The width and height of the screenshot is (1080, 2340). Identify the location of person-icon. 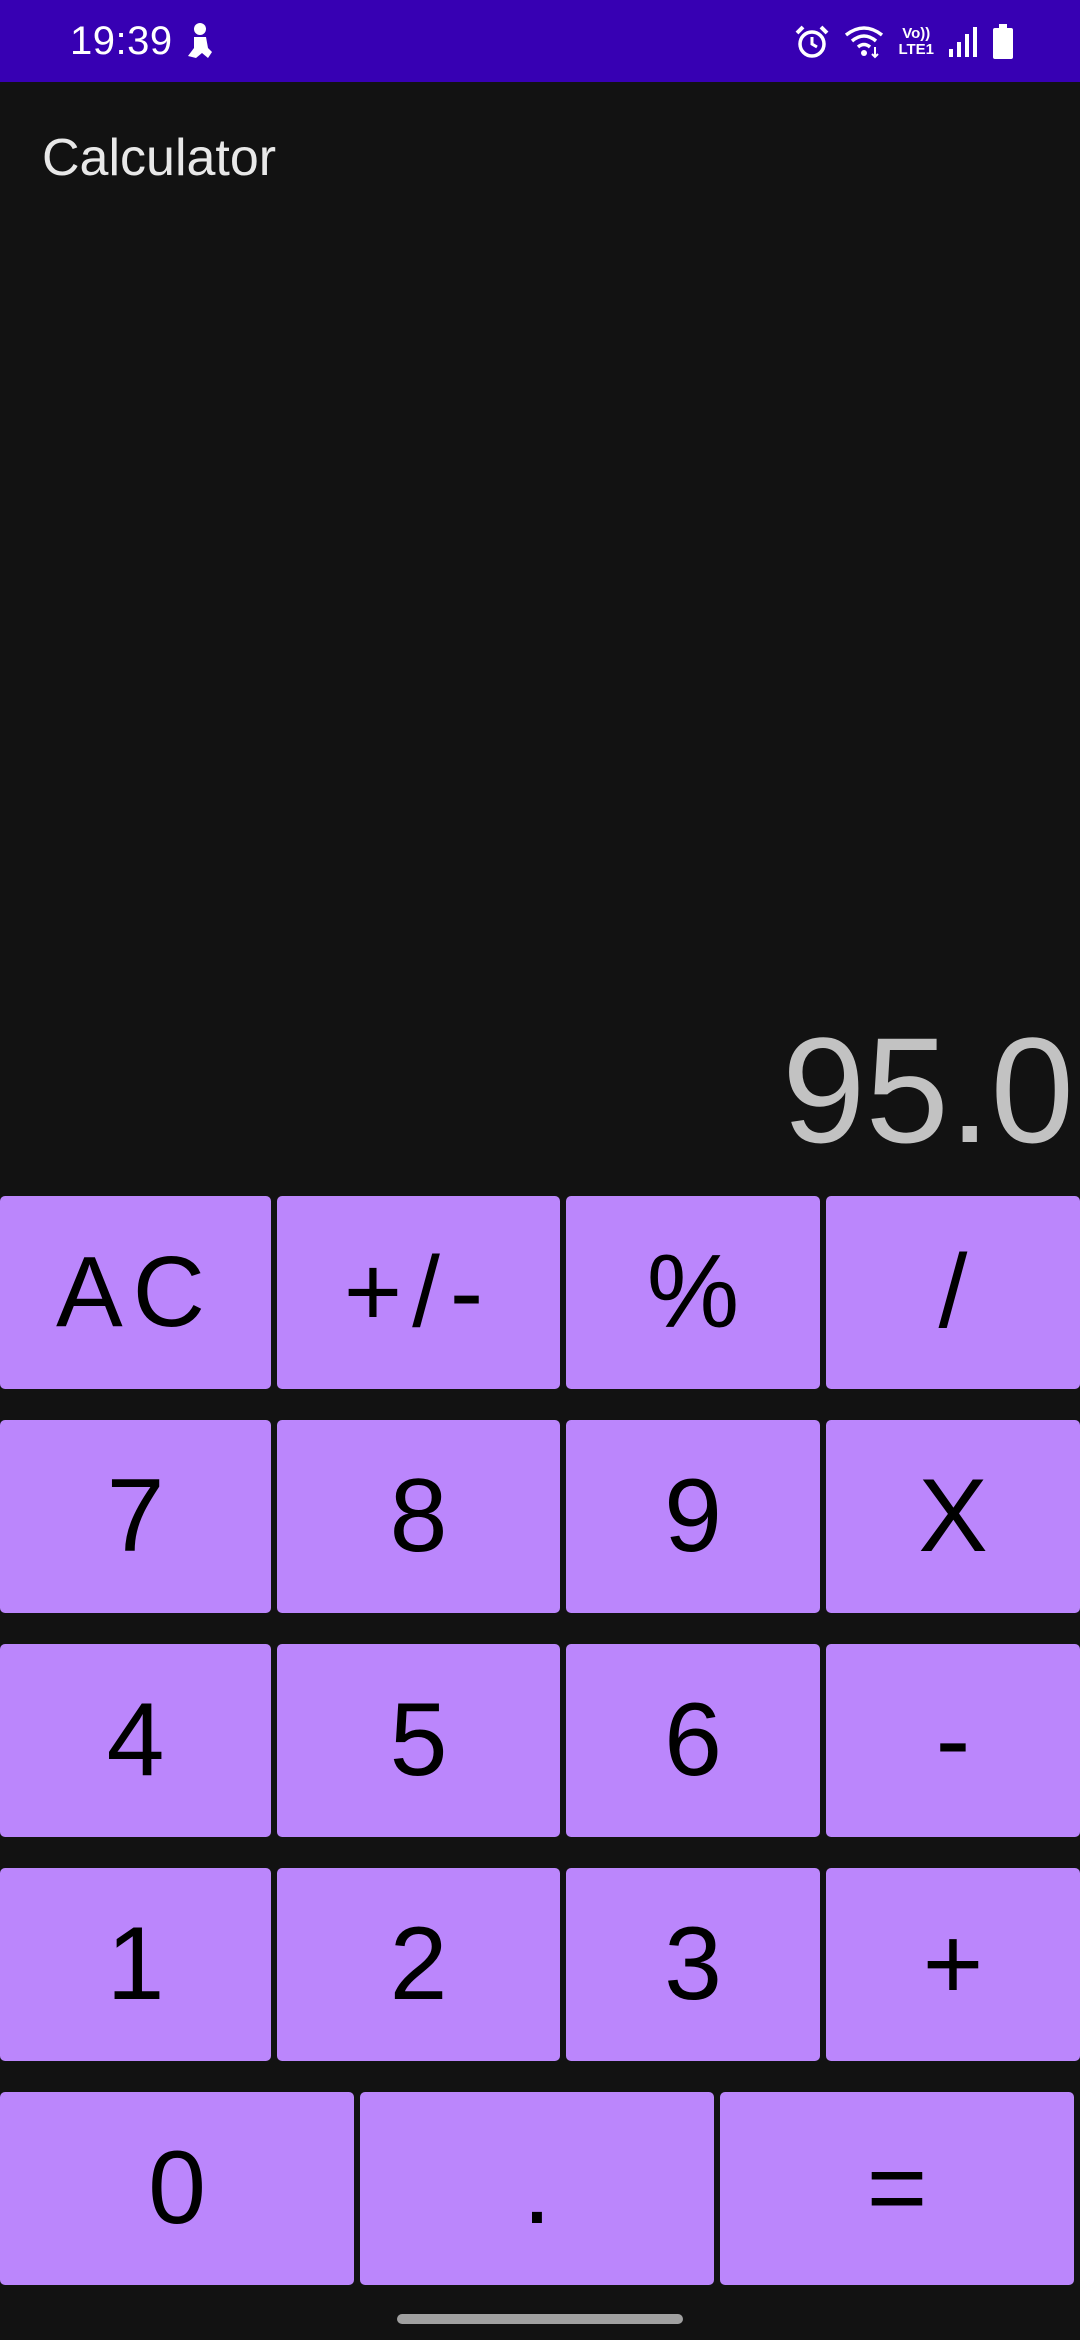
(199, 41).